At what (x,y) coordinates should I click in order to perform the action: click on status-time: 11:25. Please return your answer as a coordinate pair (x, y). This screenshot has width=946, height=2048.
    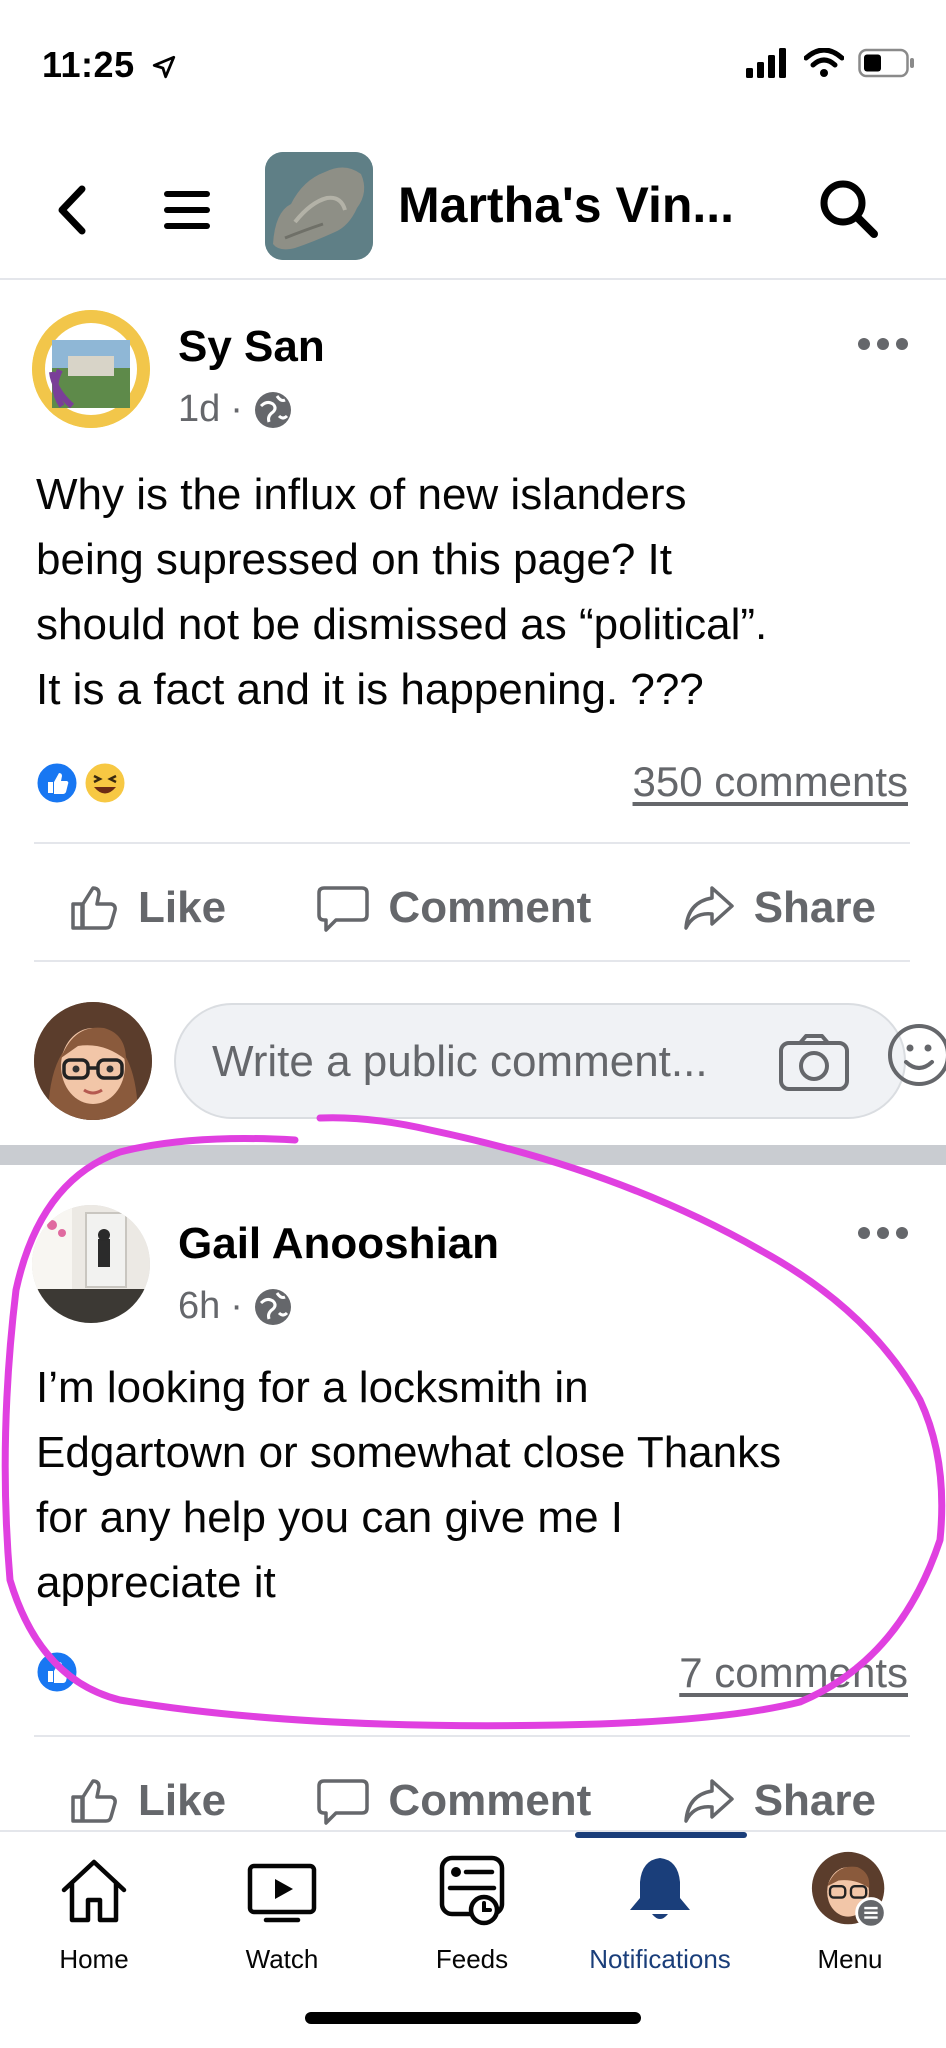
    Looking at the image, I should click on (109, 65).